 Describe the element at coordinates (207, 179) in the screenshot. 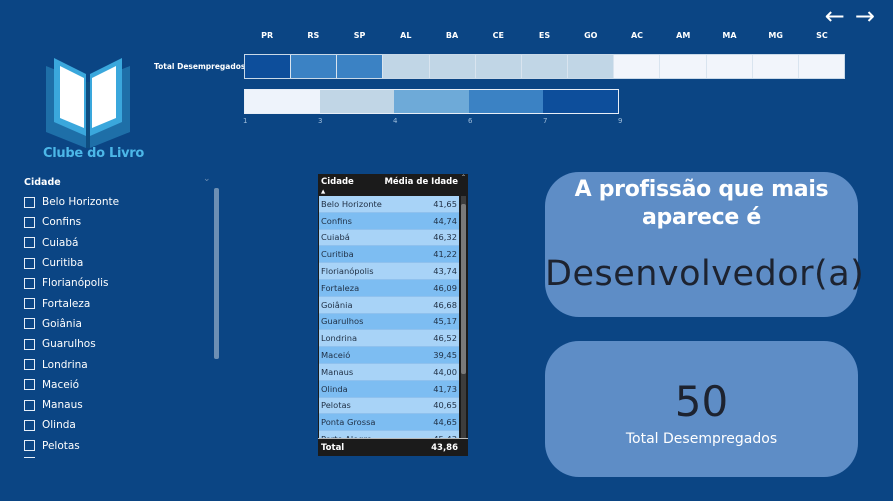

I see `chevron-down-icon: ⌄` at that location.